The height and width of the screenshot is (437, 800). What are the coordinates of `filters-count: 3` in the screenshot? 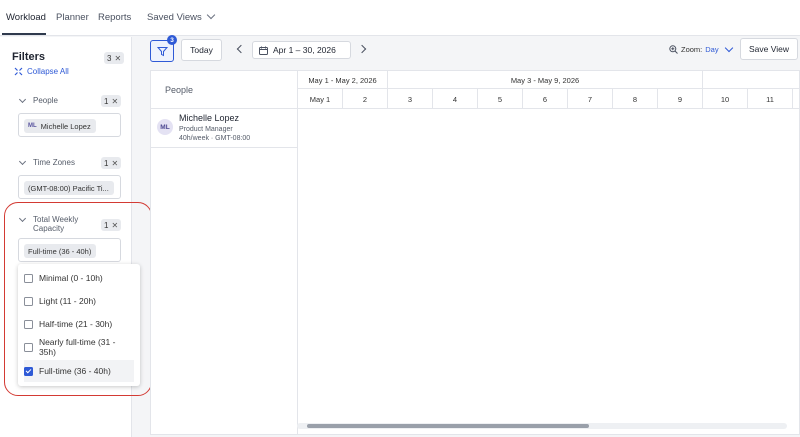 It's located at (109, 58).